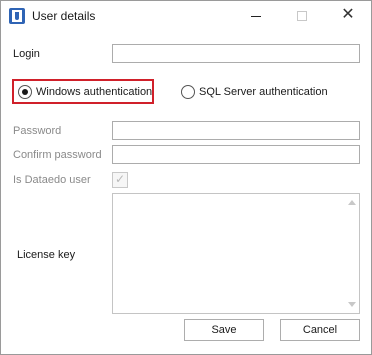 The width and height of the screenshot is (372, 355). Describe the element at coordinates (17, 16) in the screenshot. I see `app-icon` at that location.